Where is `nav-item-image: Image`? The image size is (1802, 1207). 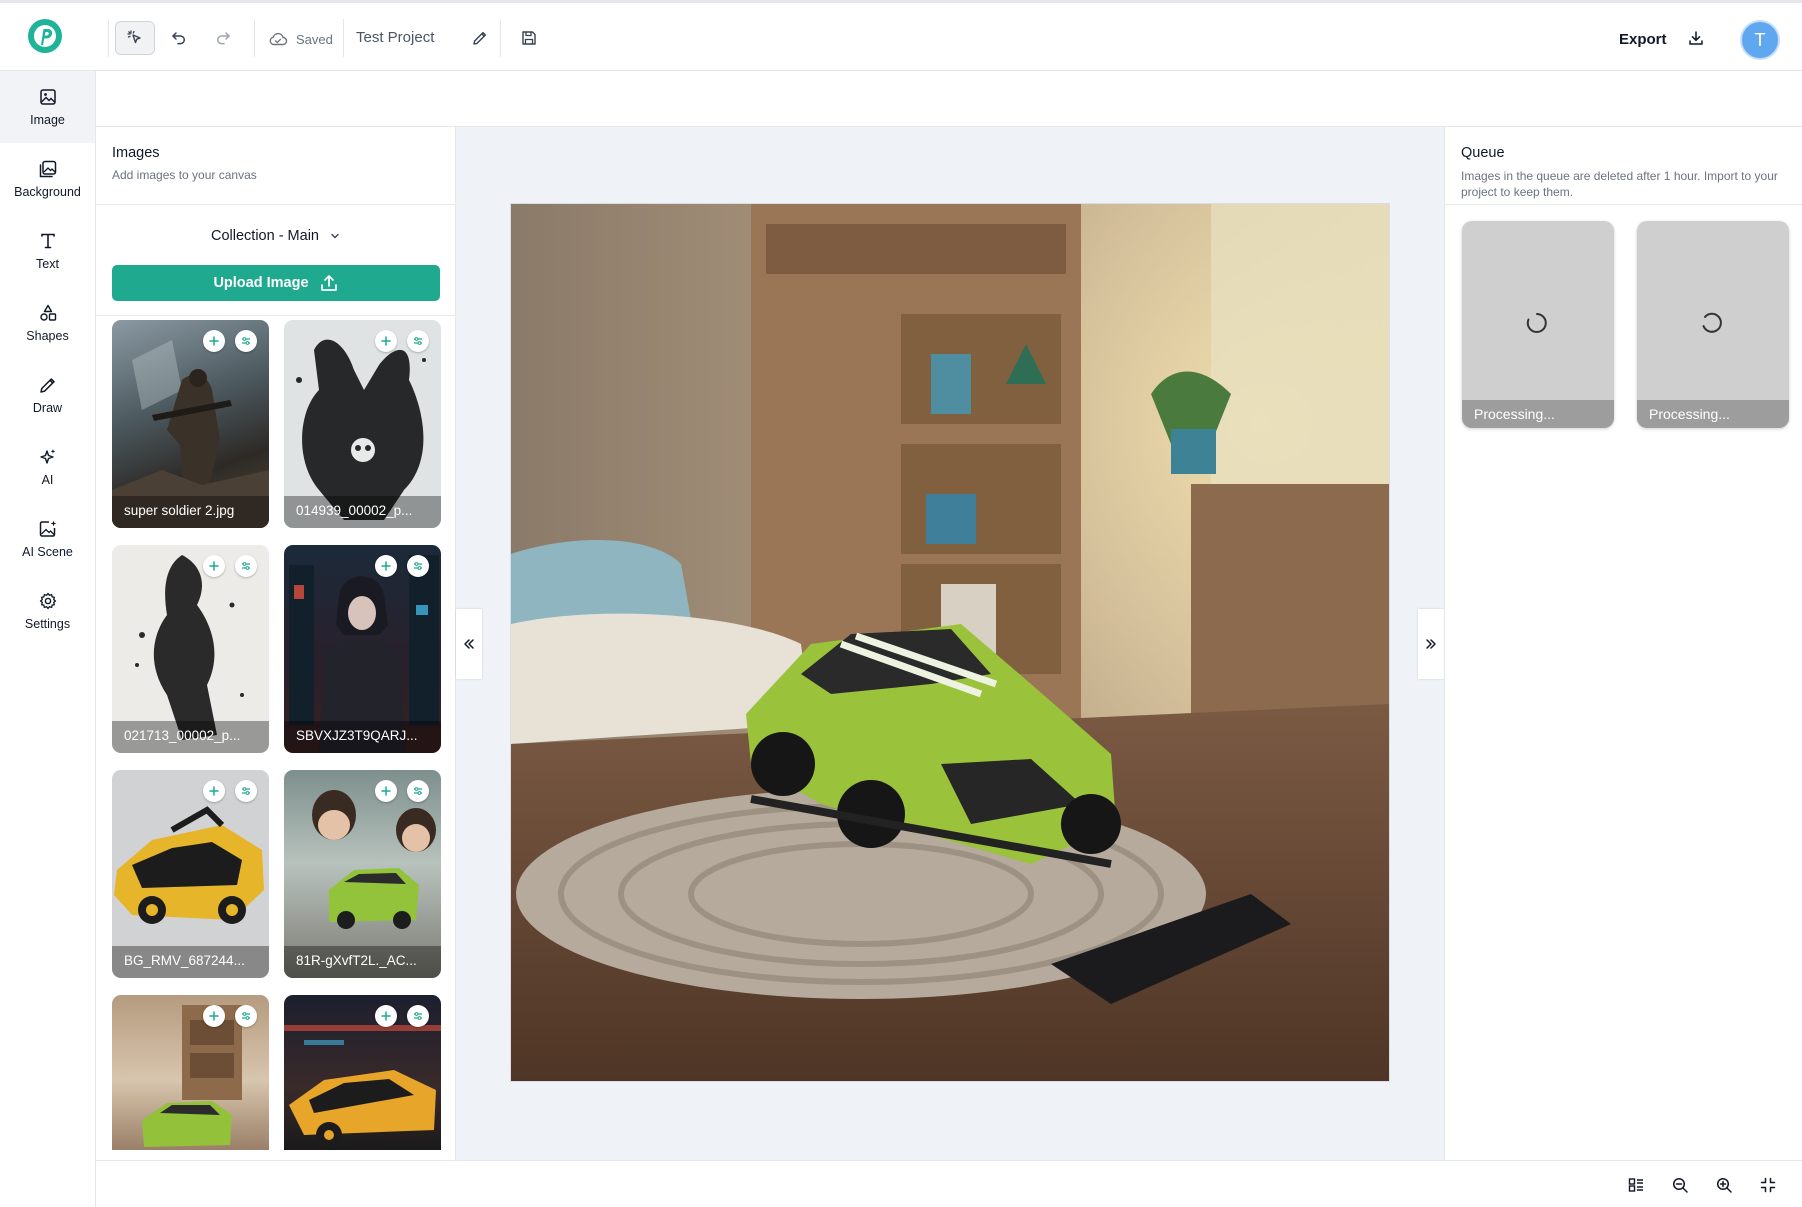
nav-item-image: Image is located at coordinates (47, 107).